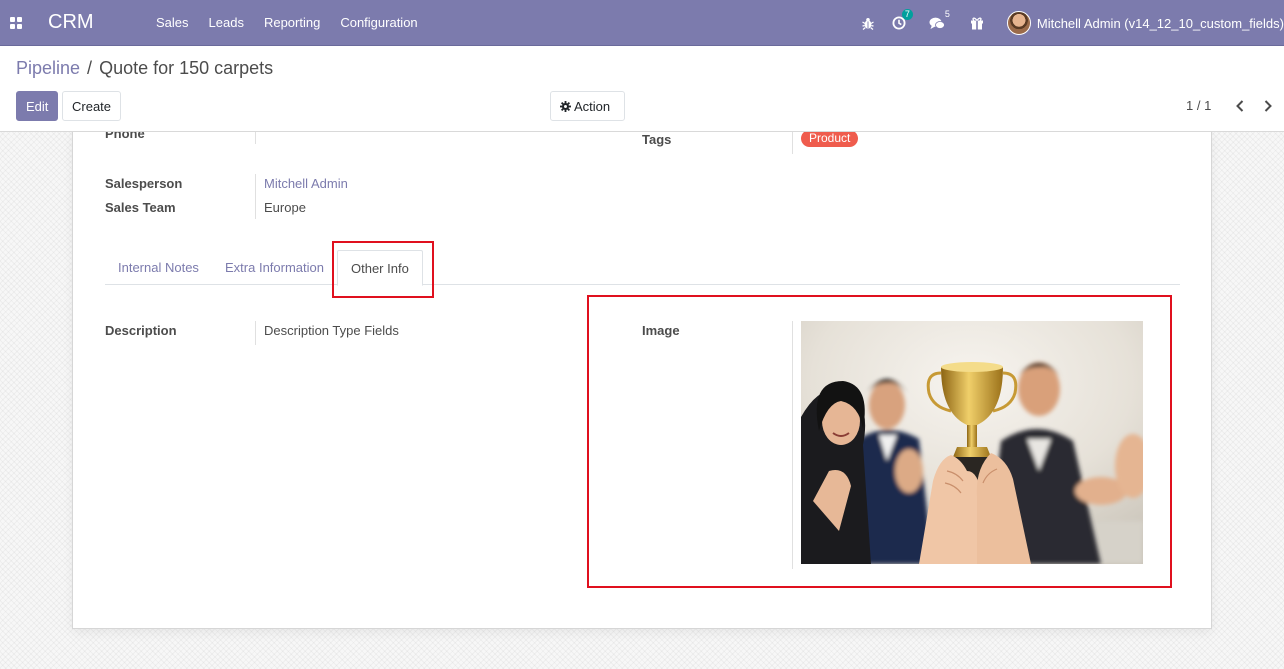 Image resolution: width=1284 pixels, height=669 pixels. What do you see at coordinates (140, 207) in the screenshot?
I see `sales-team-label: Sales Team` at bounding box center [140, 207].